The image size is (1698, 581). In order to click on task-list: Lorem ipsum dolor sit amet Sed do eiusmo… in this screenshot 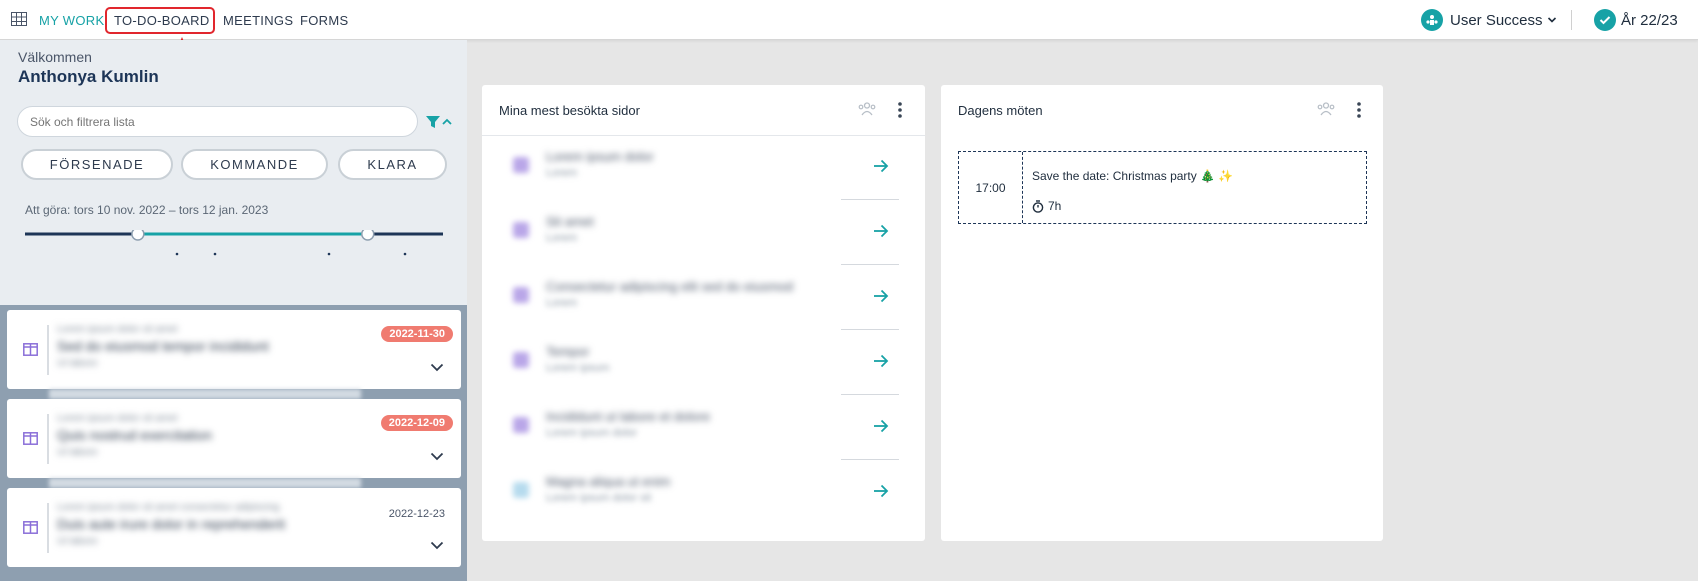, I will do `click(233, 443)`.